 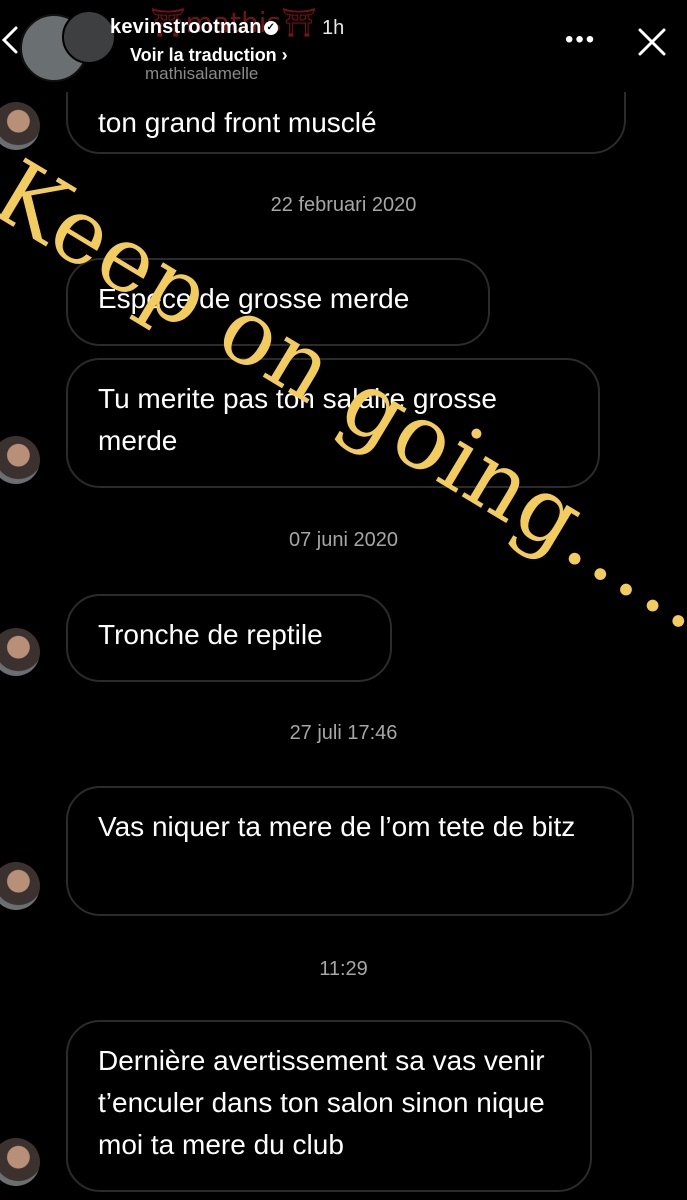 I want to click on close-icon, so click(x=652, y=42).